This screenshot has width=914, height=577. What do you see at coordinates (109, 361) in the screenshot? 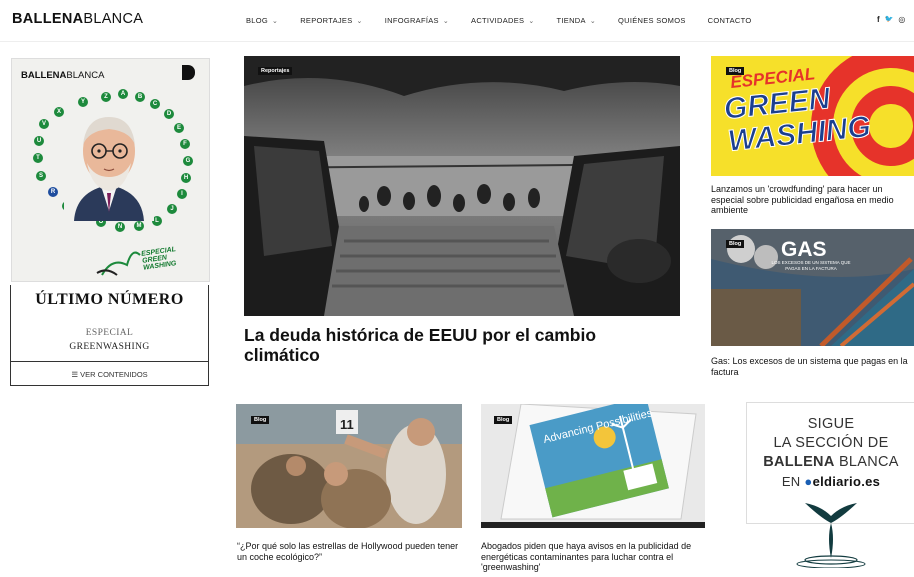
I see `box-divider` at bounding box center [109, 361].